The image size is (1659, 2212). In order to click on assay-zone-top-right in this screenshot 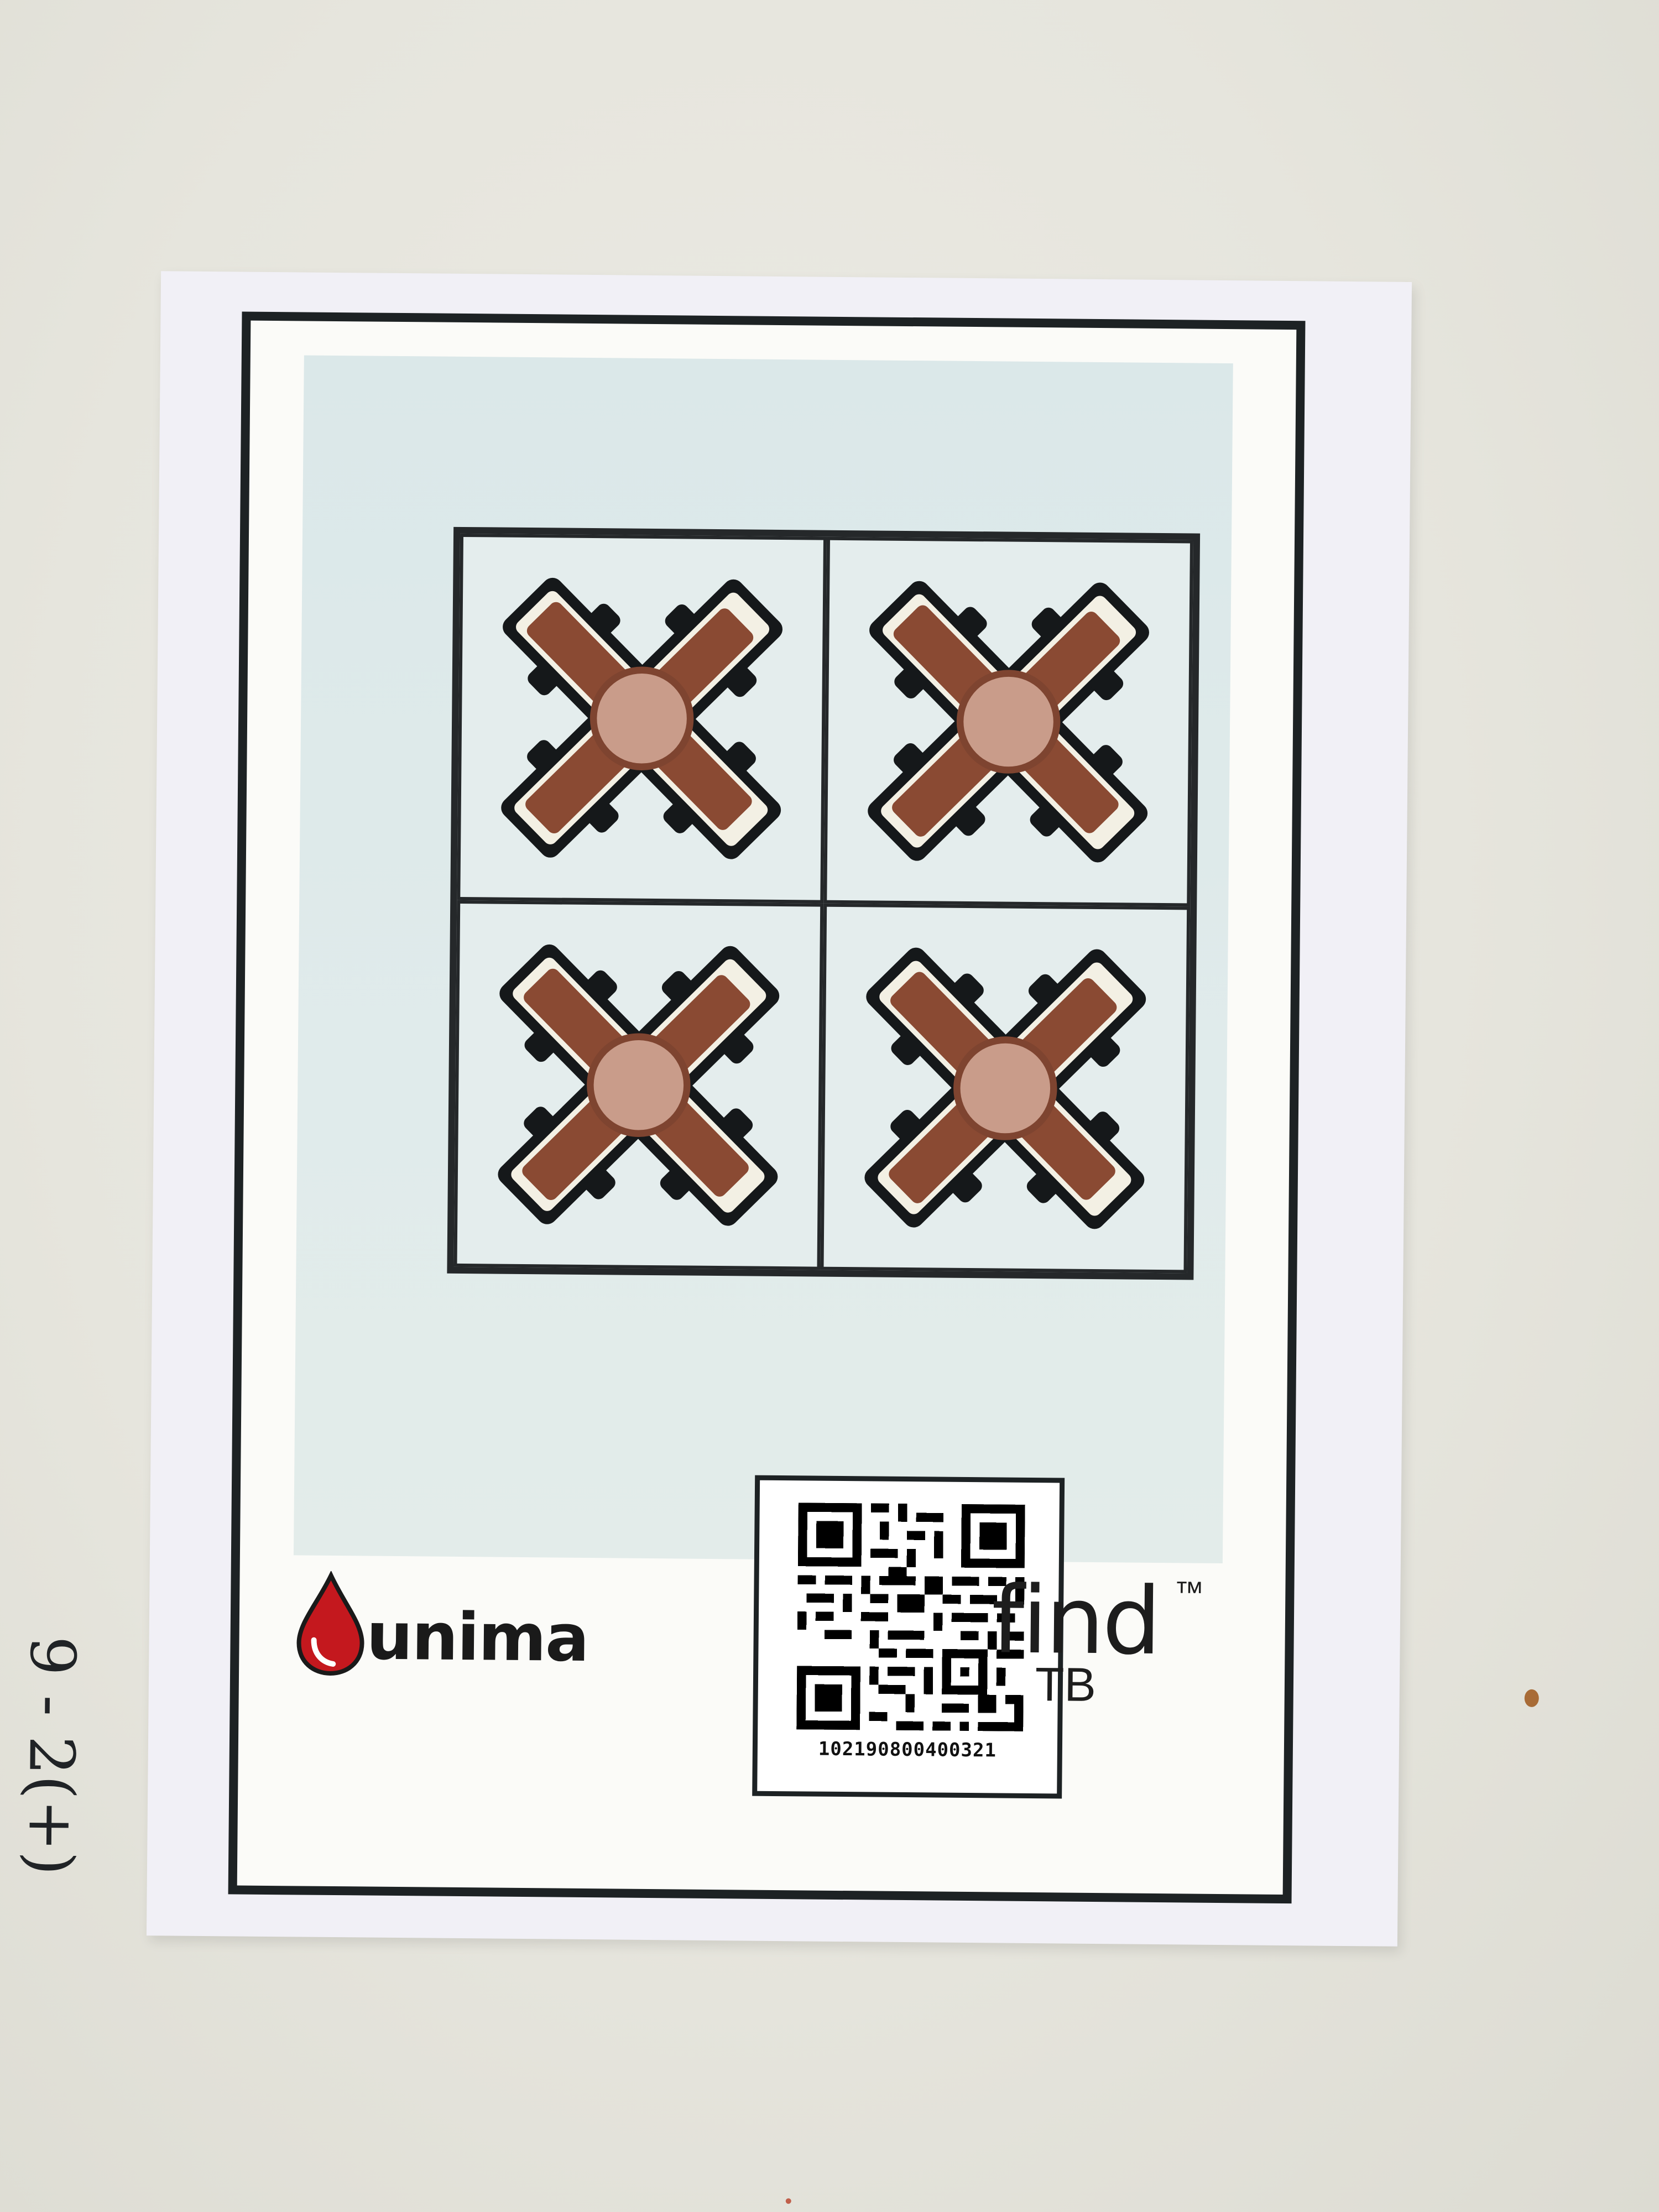, I will do `click(1009, 722)`.